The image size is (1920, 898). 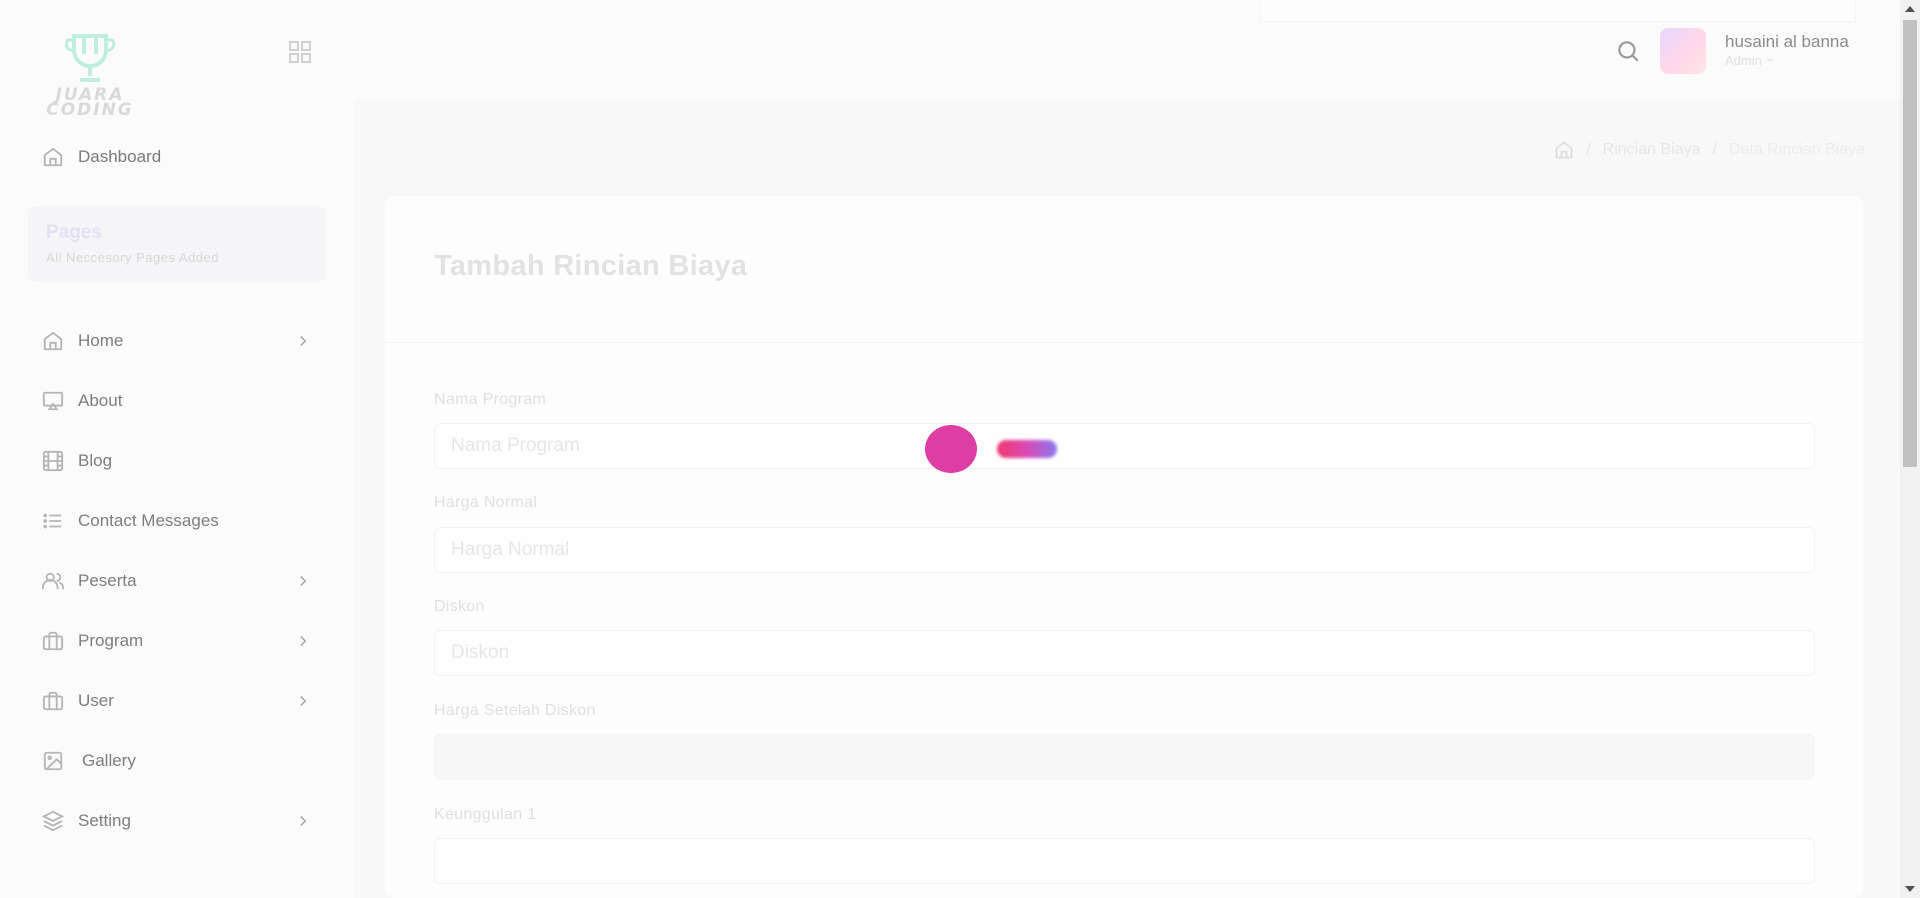 I want to click on sidebar-item-label: Gallery, so click(x=109, y=760).